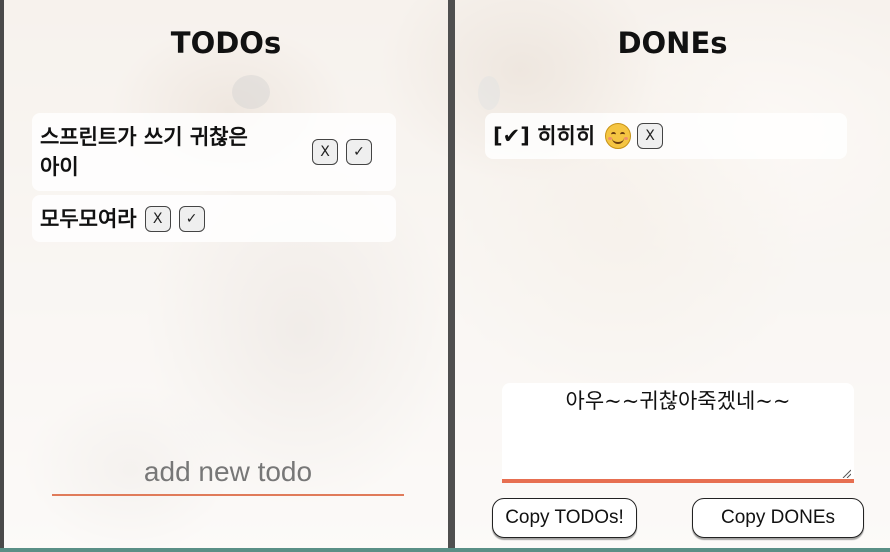  I want to click on copy-todos-button: Copy TODOs!, so click(564, 518).